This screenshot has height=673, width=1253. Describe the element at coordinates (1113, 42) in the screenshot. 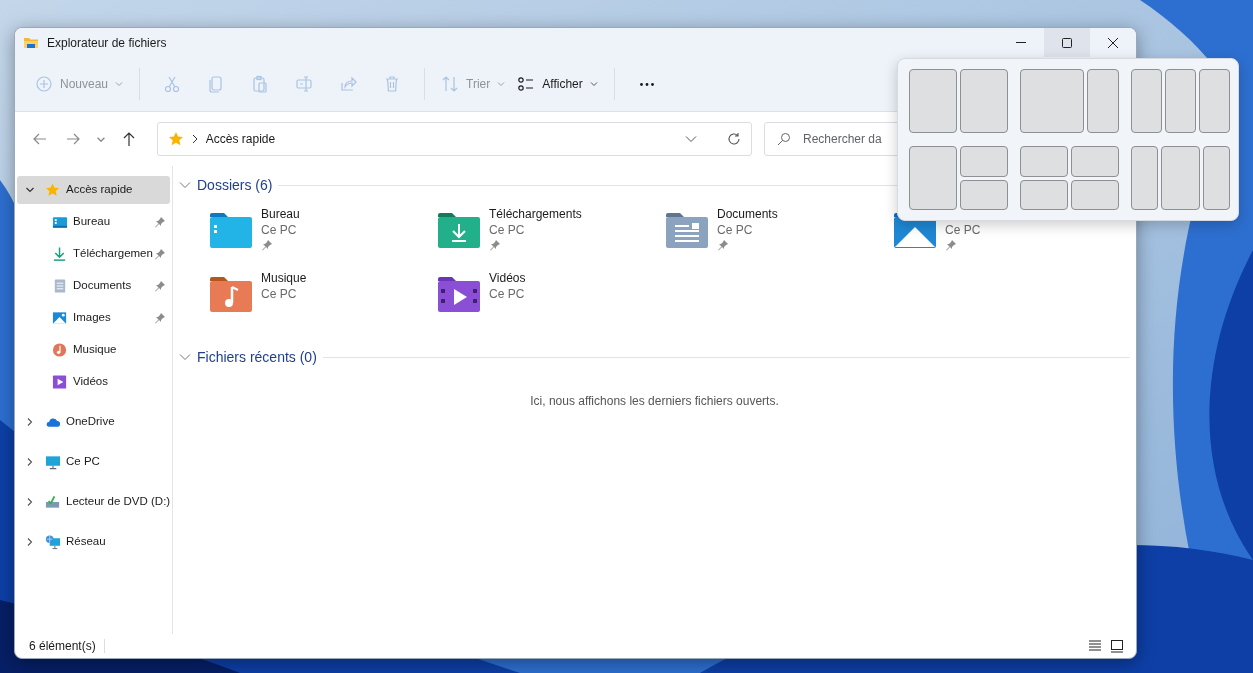

I see `close-icon` at that location.